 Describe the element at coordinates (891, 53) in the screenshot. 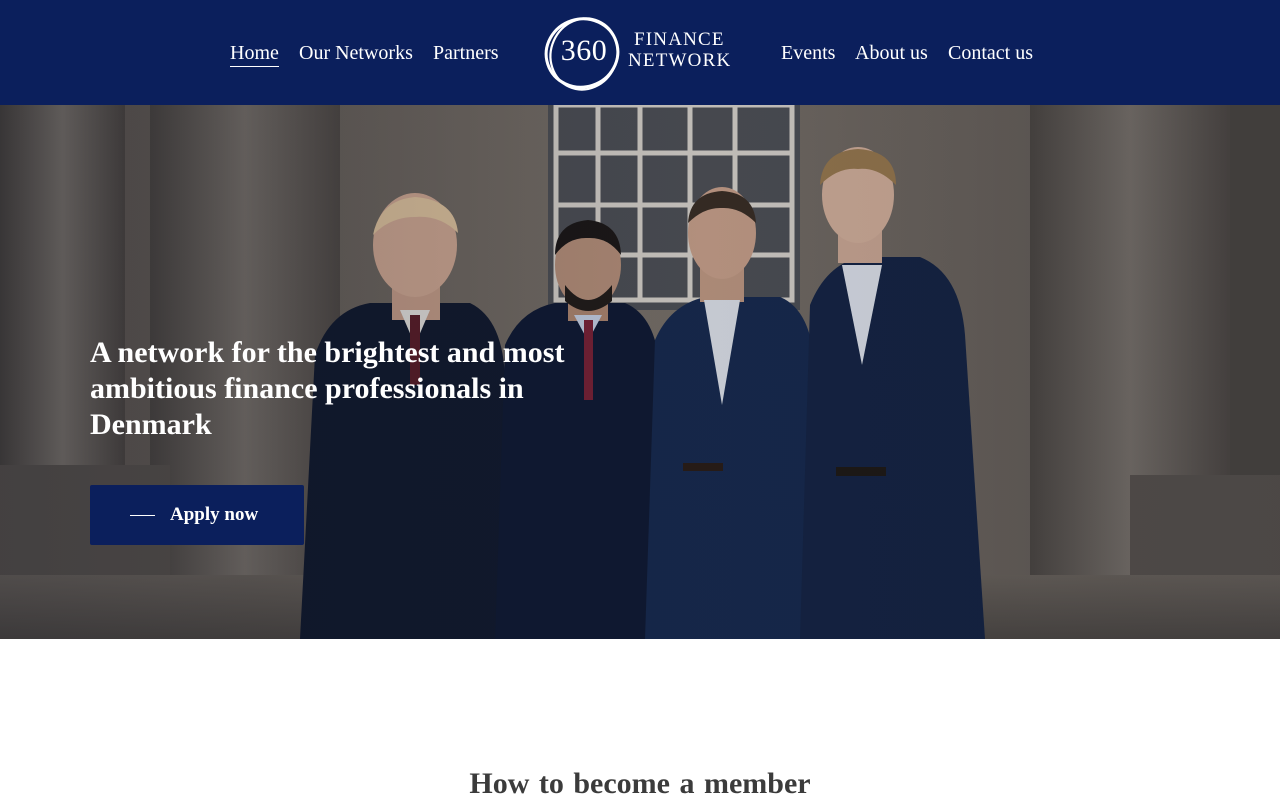

I see `nav-about-us-link: About us` at that location.